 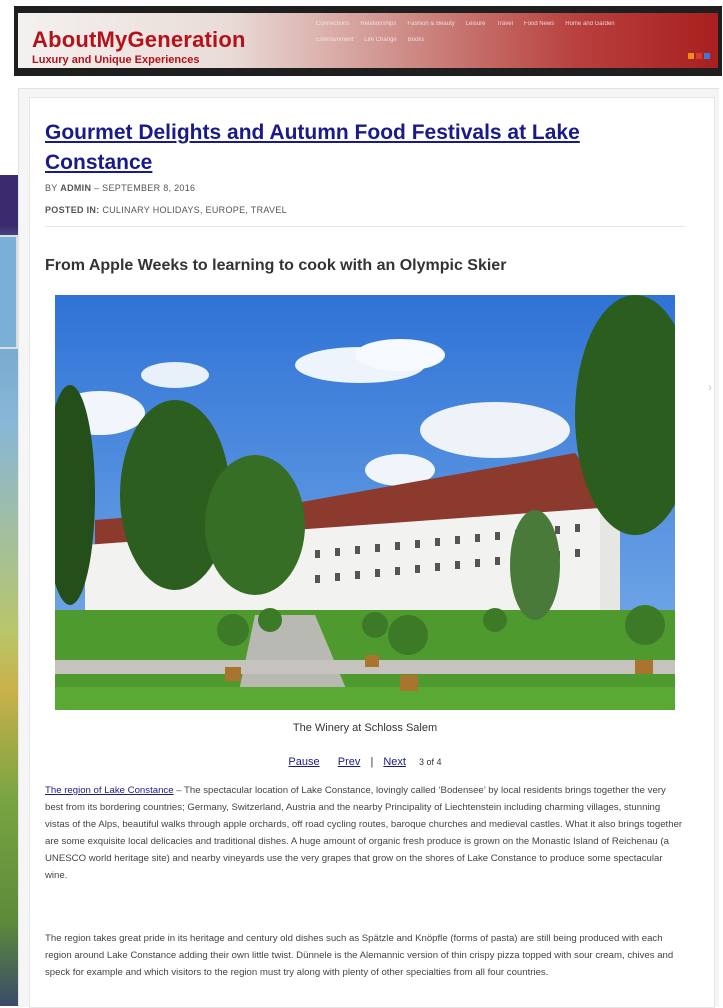 What do you see at coordinates (303, 762) in the screenshot?
I see `pause-button: Pause` at bounding box center [303, 762].